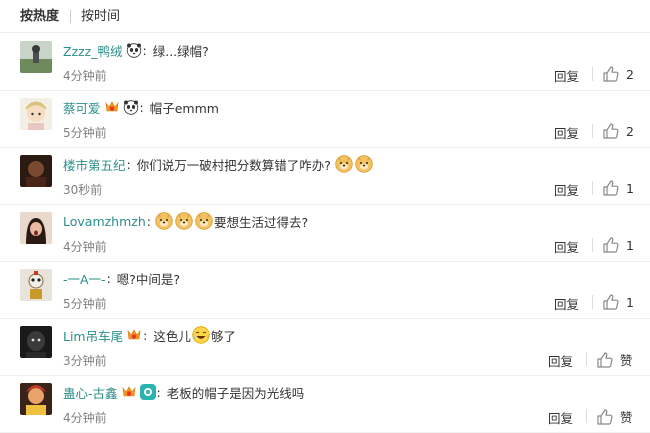 The image size is (650, 433). I want to click on comment-row: 蔡可爱 : 帽子emmm 5分钟前 回复 2, so click(325, 119).